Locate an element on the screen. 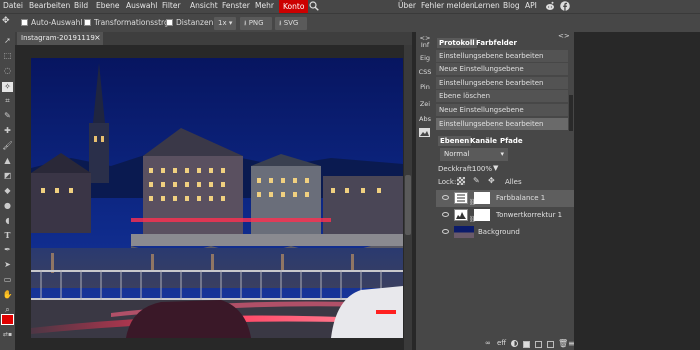  side-tab-css: CSS is located at coordinates (425, 72).